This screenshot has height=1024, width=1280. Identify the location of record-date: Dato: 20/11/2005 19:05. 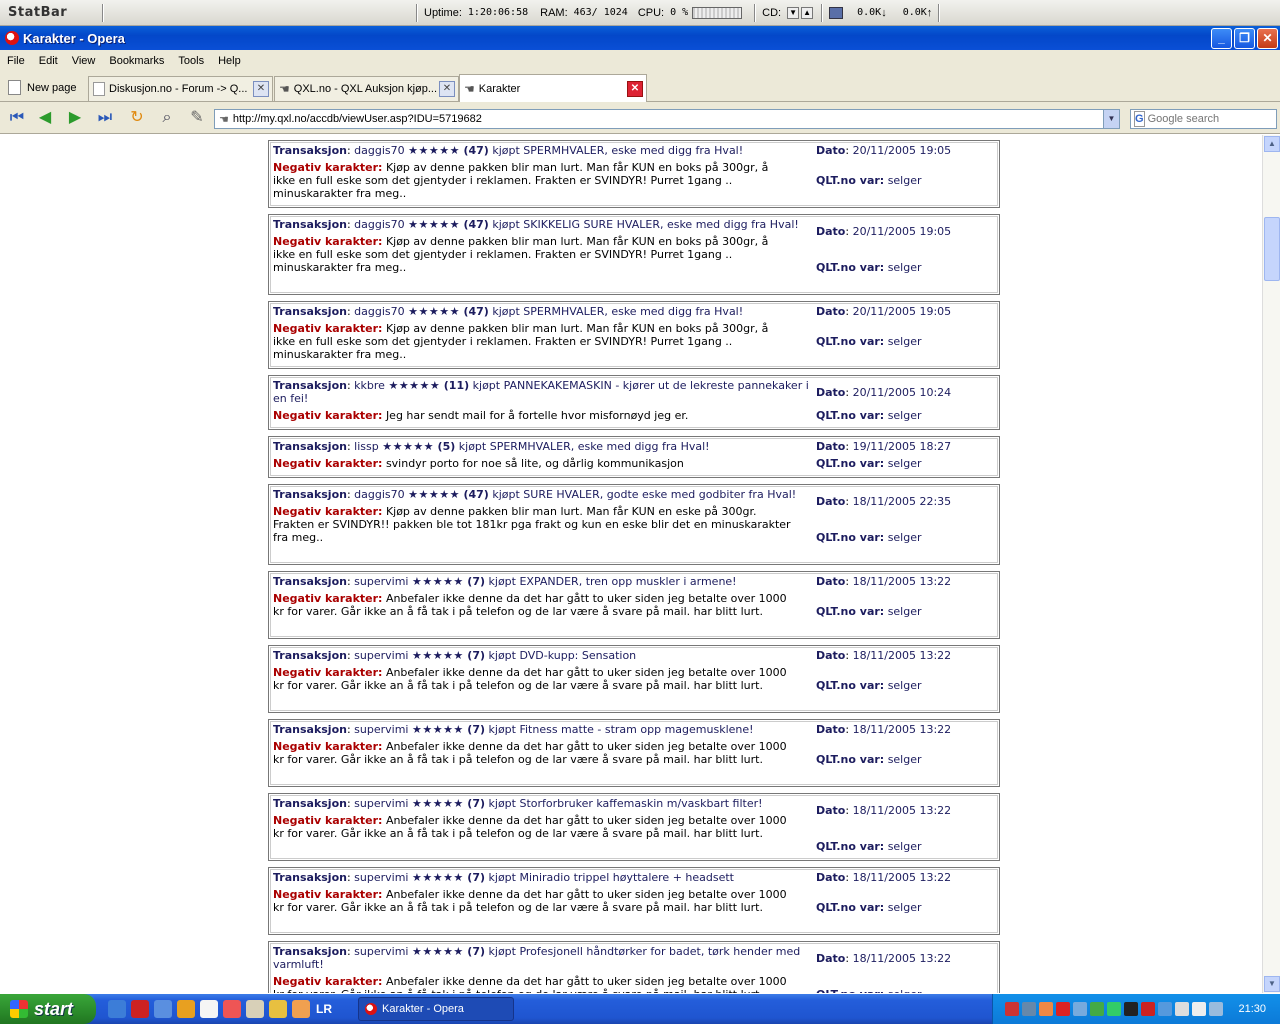
(884, 311).